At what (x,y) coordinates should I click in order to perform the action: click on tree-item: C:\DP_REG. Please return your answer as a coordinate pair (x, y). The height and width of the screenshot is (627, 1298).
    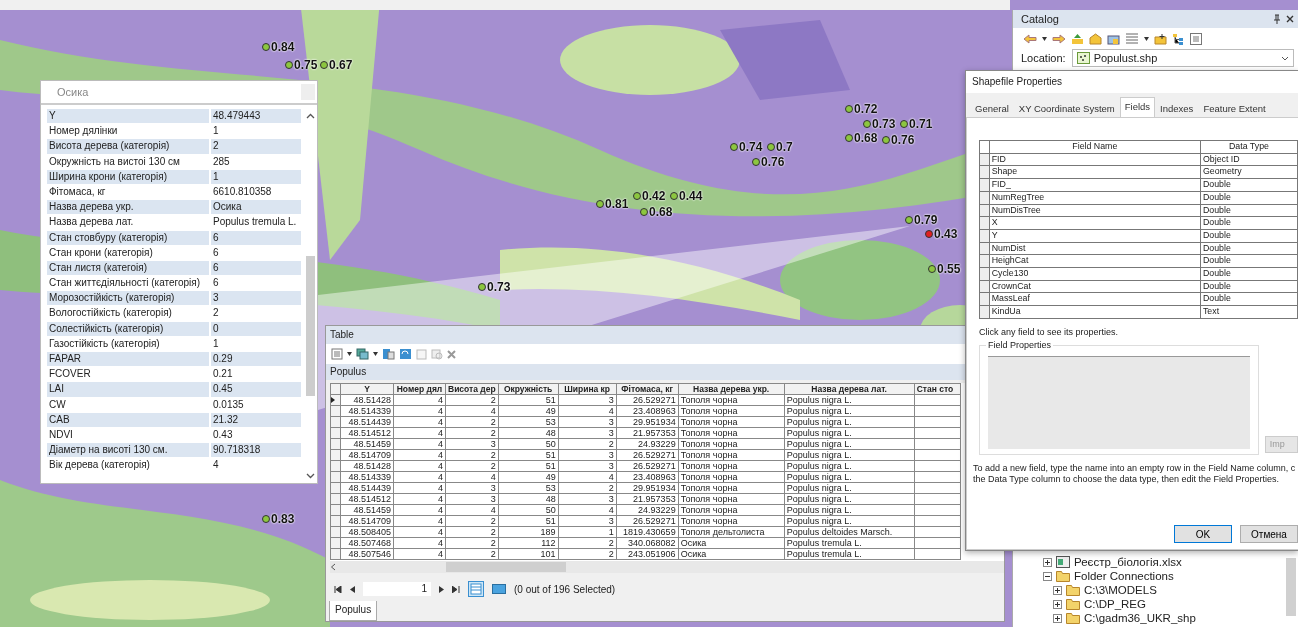
    Looking at the image, I should click on (1115, 604).